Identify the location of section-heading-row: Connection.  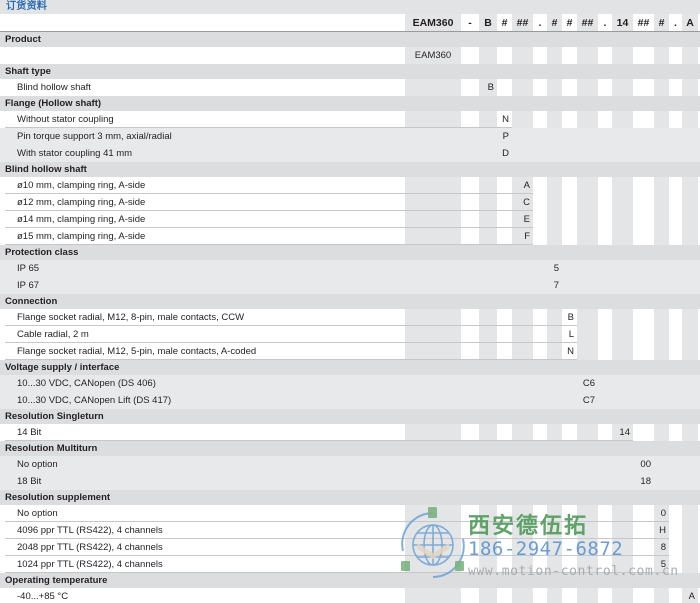
(350, 301).